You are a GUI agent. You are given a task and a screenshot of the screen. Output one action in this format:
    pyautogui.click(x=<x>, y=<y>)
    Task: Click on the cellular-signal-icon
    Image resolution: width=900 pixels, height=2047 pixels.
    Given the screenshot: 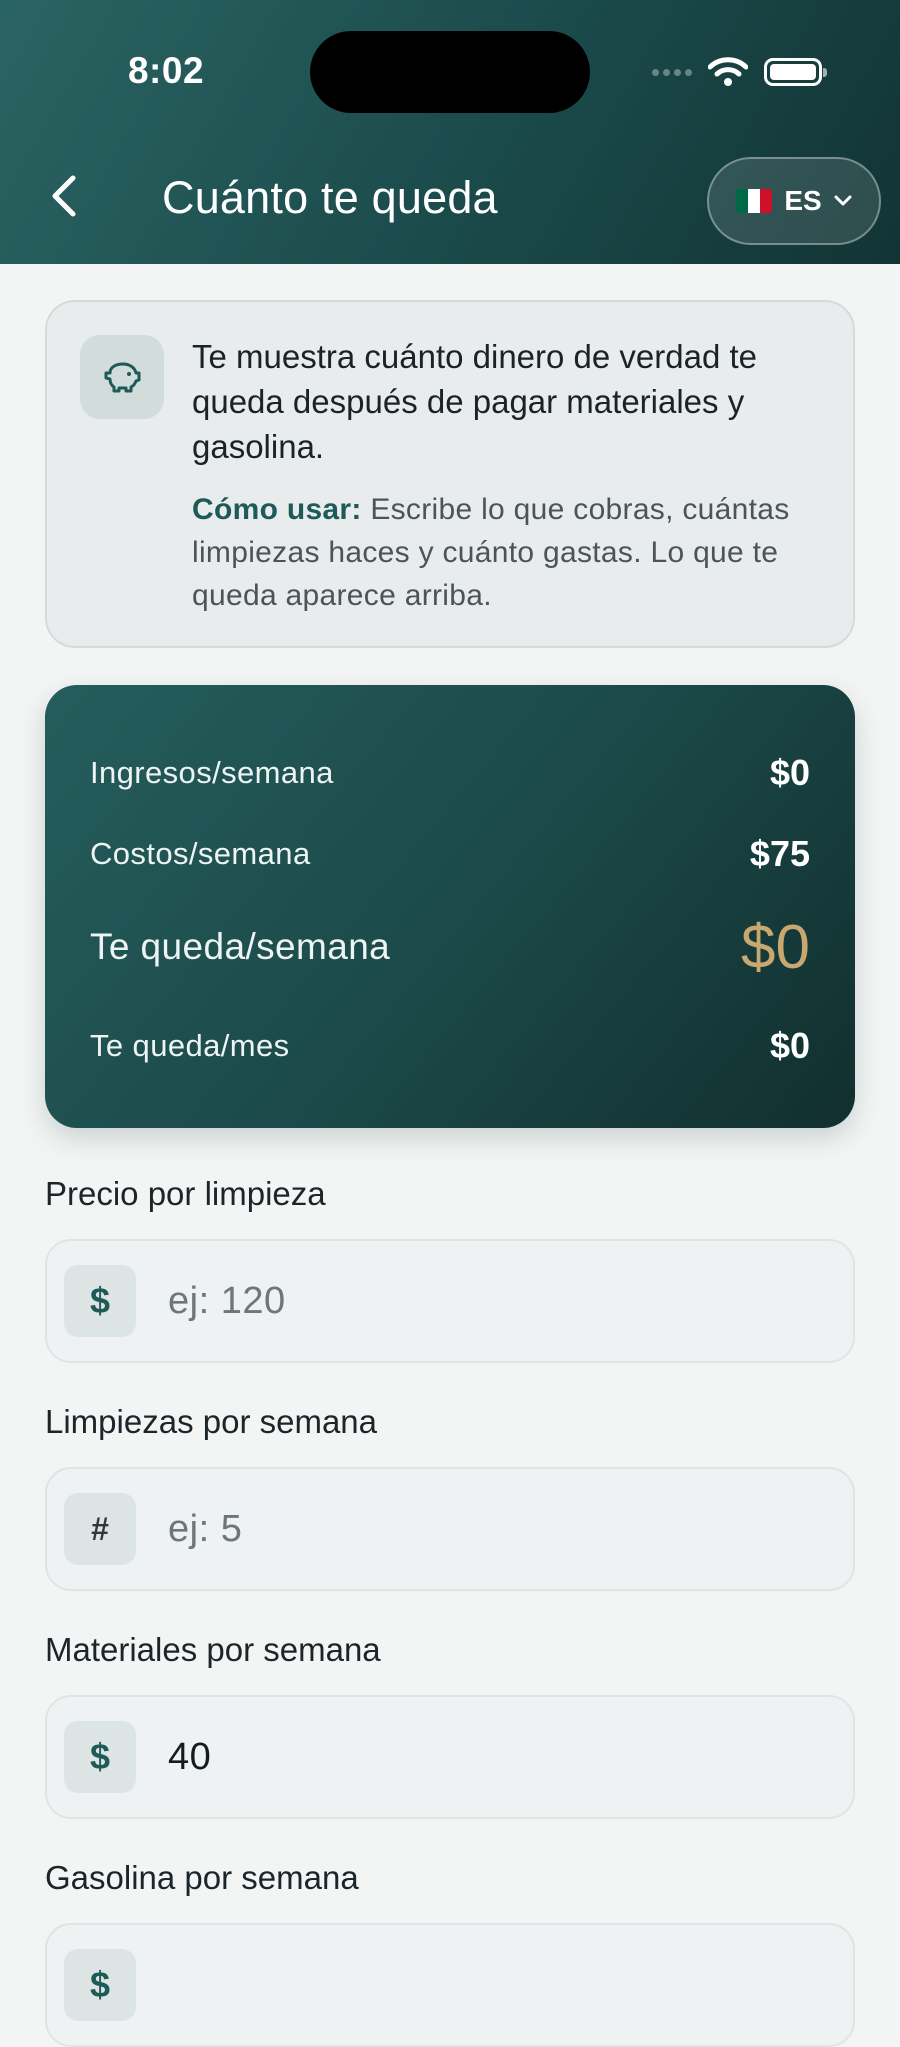 What is the action you would take?
    pyautogui.click(x=672, y=72)
    